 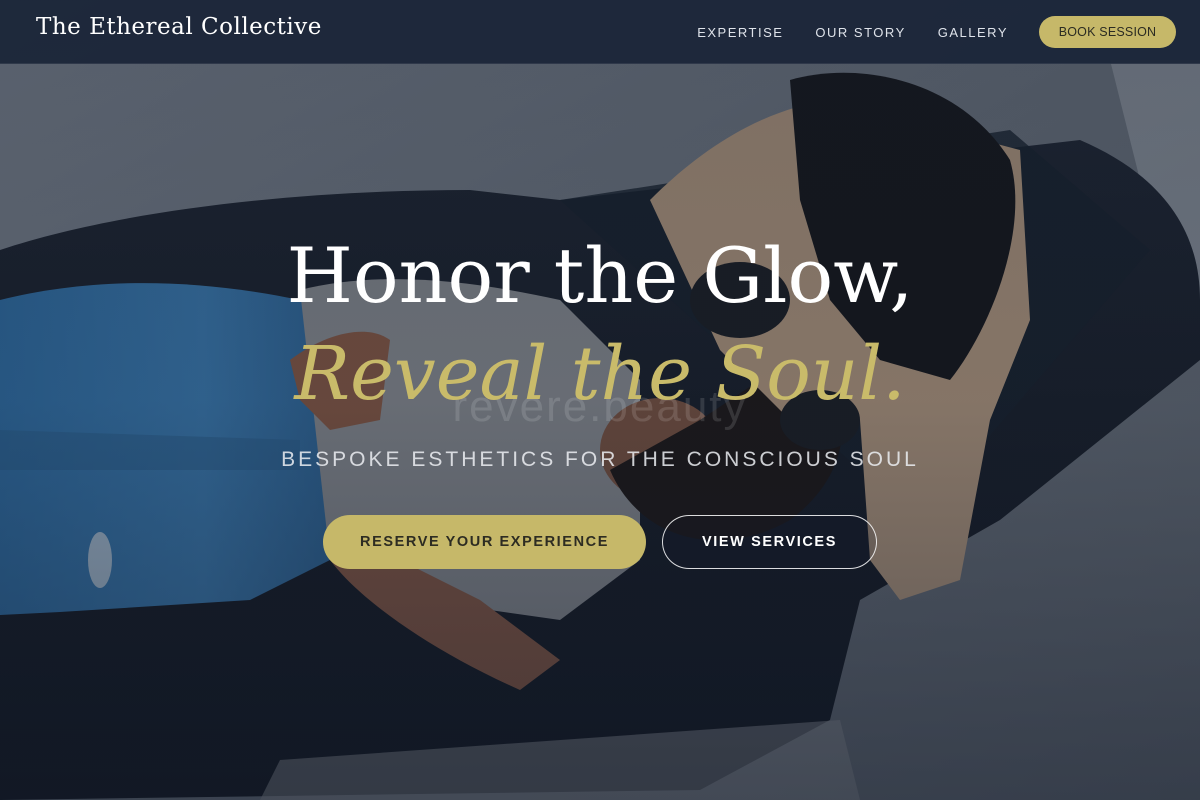 I want to click on nav-link-expertise: EXPERTISE, so click(x=740, y=32).